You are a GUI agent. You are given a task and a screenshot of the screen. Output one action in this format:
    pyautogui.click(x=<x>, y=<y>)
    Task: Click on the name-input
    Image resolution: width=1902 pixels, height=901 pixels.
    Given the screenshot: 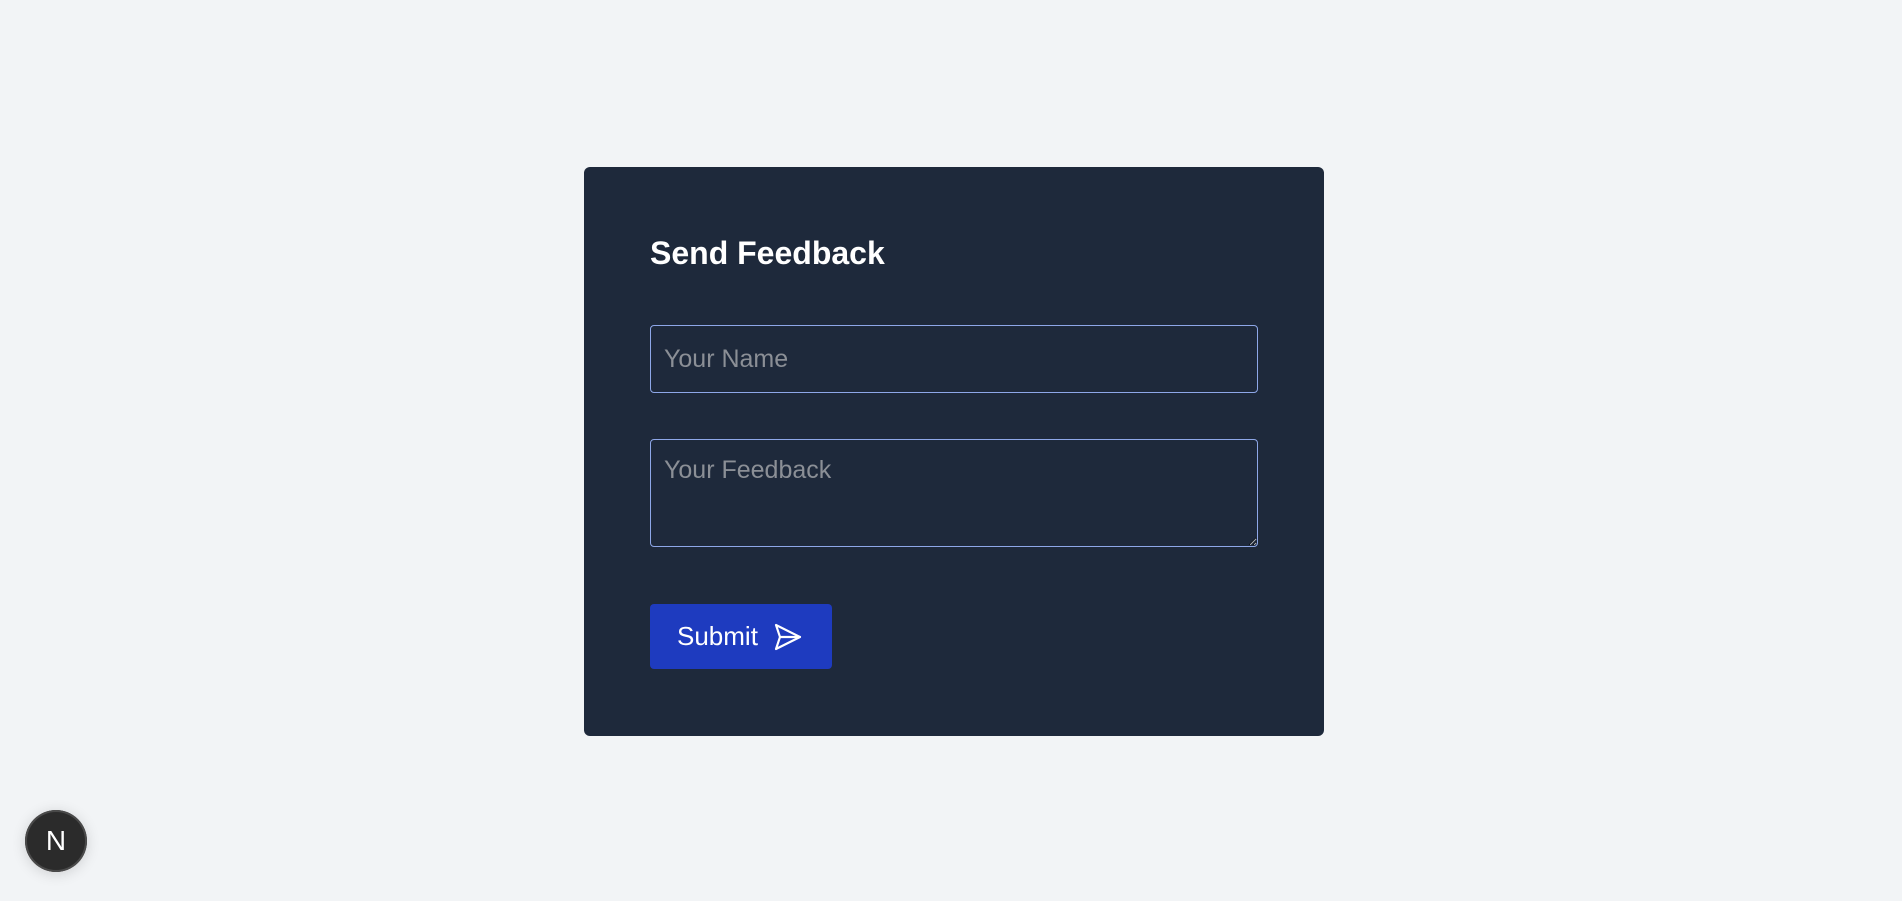 What is the action you would take?
    pyautogui.click(x=954, y=359)
    